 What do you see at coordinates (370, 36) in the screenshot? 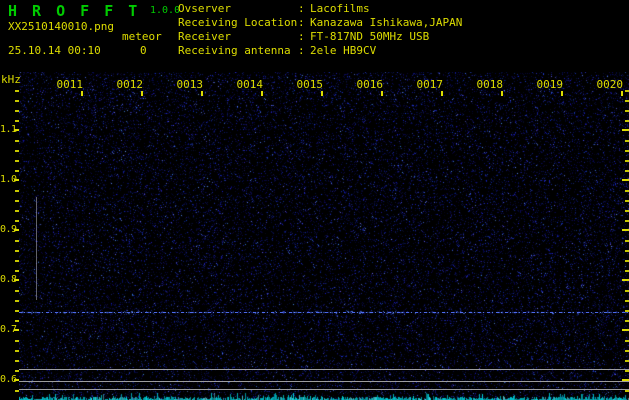
I see `info-row-value: FT-817ND 50MHz USB` at bounding box center [370, 36].